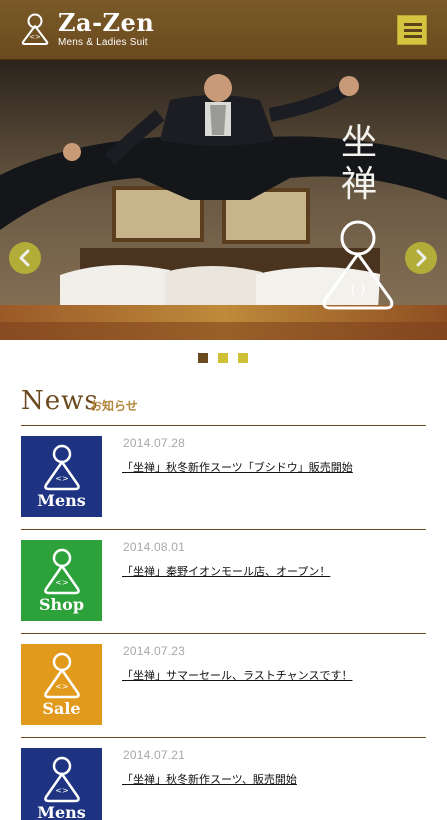 The image size is (447, 820). I want to click on news-date: 2014.07.21, so click(154, 755).